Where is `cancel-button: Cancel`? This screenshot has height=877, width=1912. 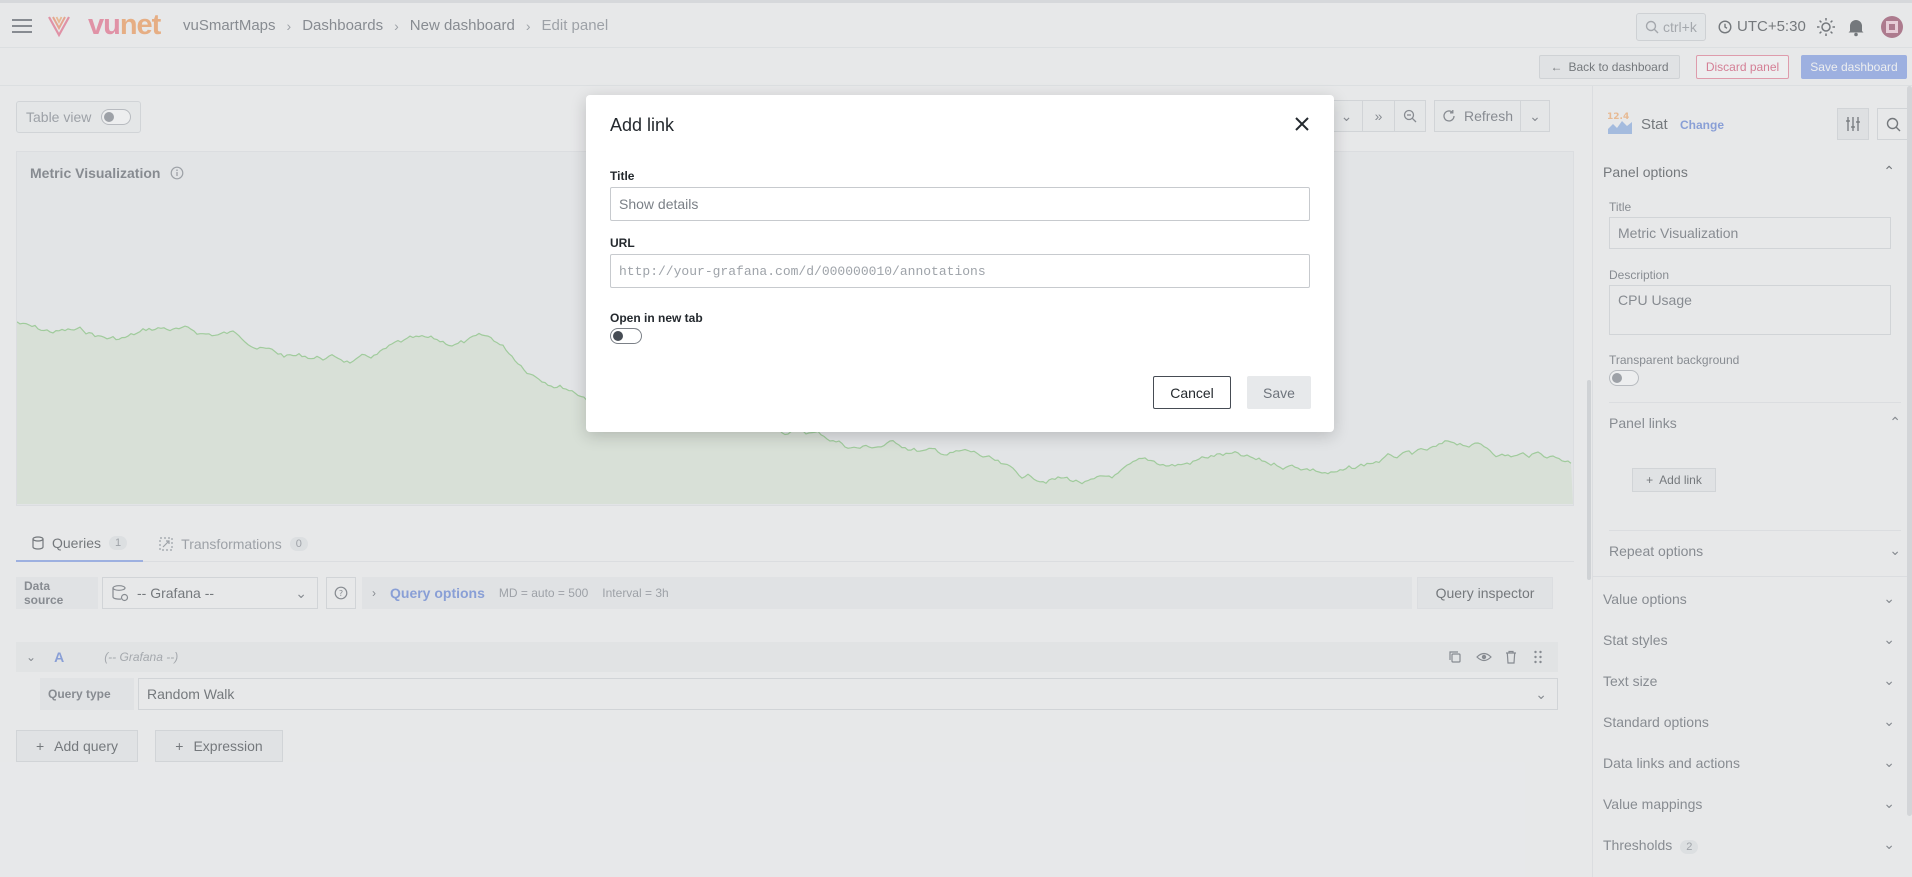
cancel-button: Cancel is located at coordinates (1192, 392).